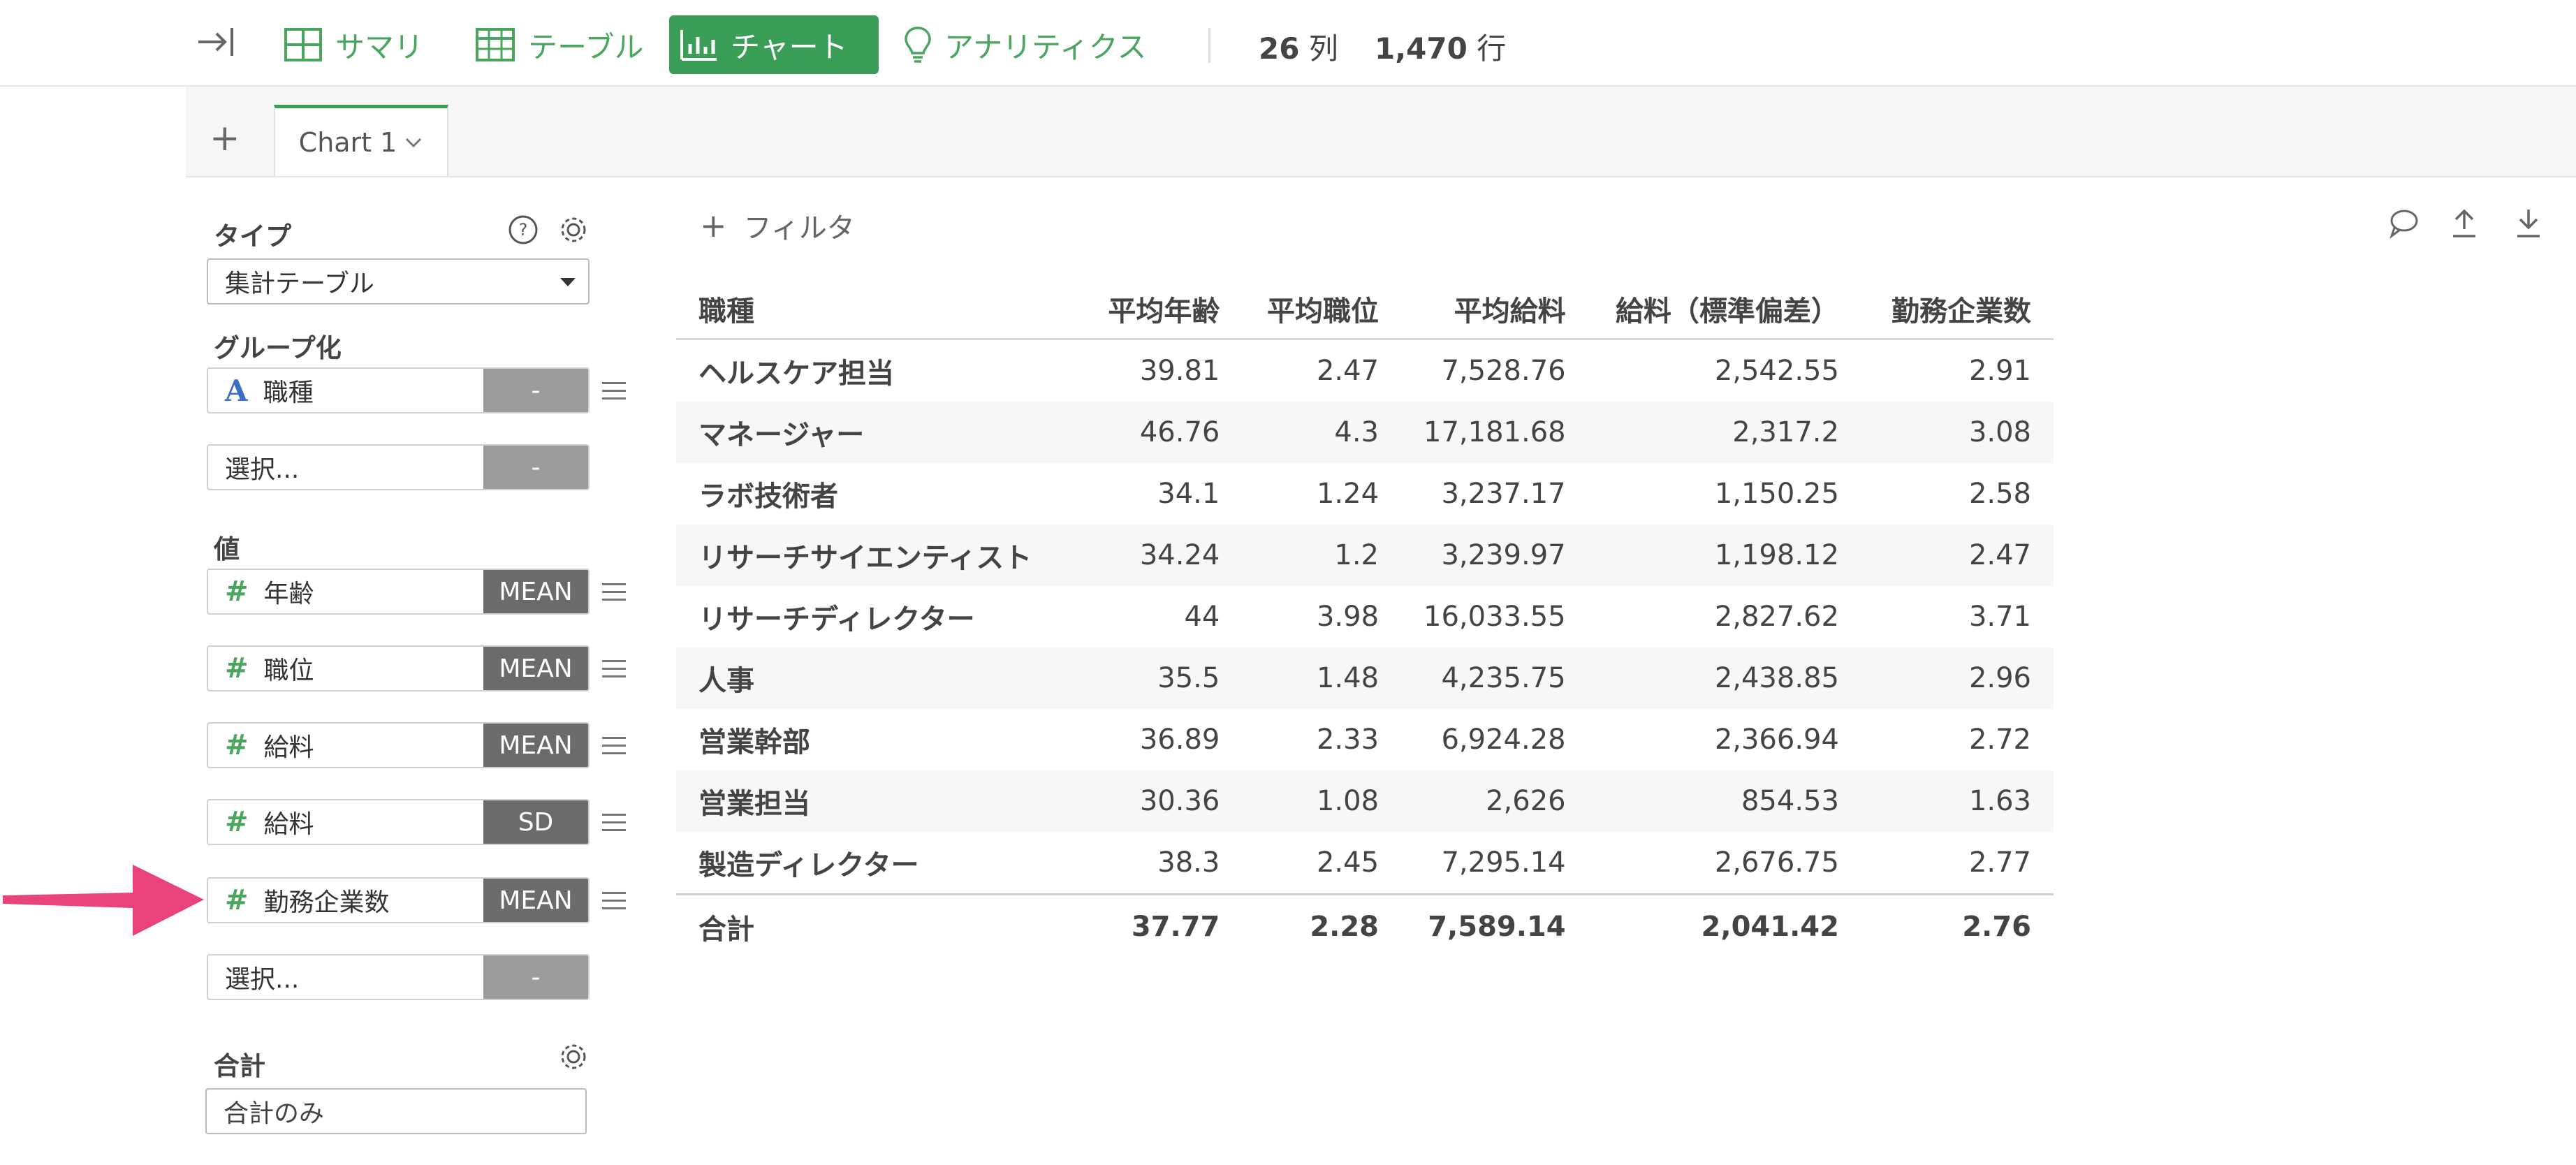 This screenshot has width=2576, height=1165. What do you see at coordinates (698, 45) in the screenshot?
I see `bar-chart-icon` at bounding box center [698, 45].